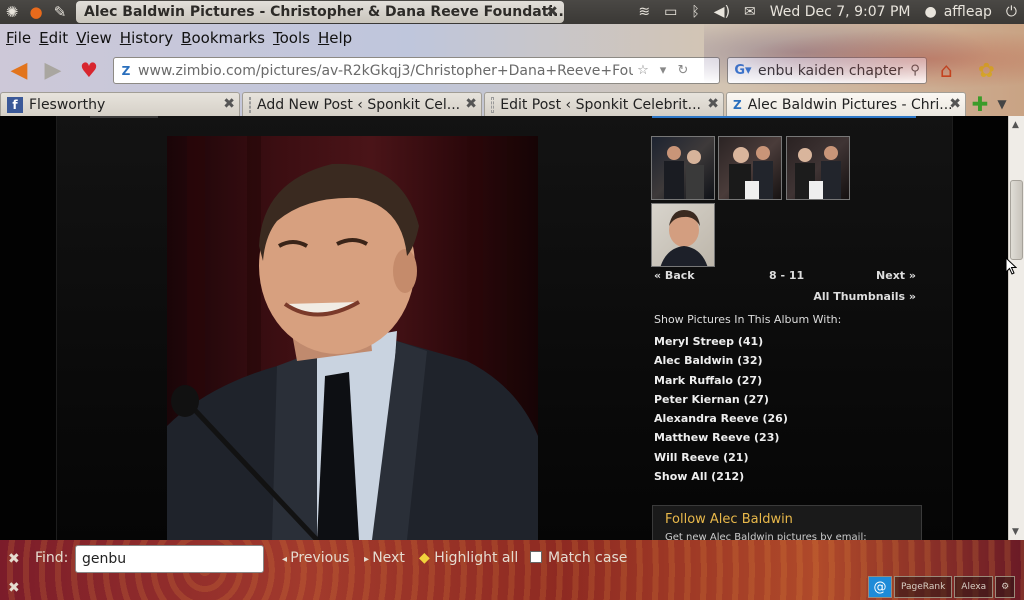 This screenshot has height=600, width=1024. What do you see at coordinates (1016, 328) in the screenshot?
I see `vertical-scrollbar: ▲ ▼` at bounding box center [1016, 328].